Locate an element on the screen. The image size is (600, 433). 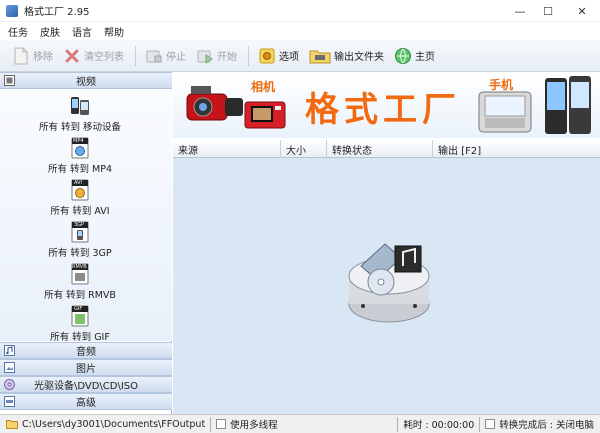
avi-file-icon: AVI is located at coordinates (80, 190).